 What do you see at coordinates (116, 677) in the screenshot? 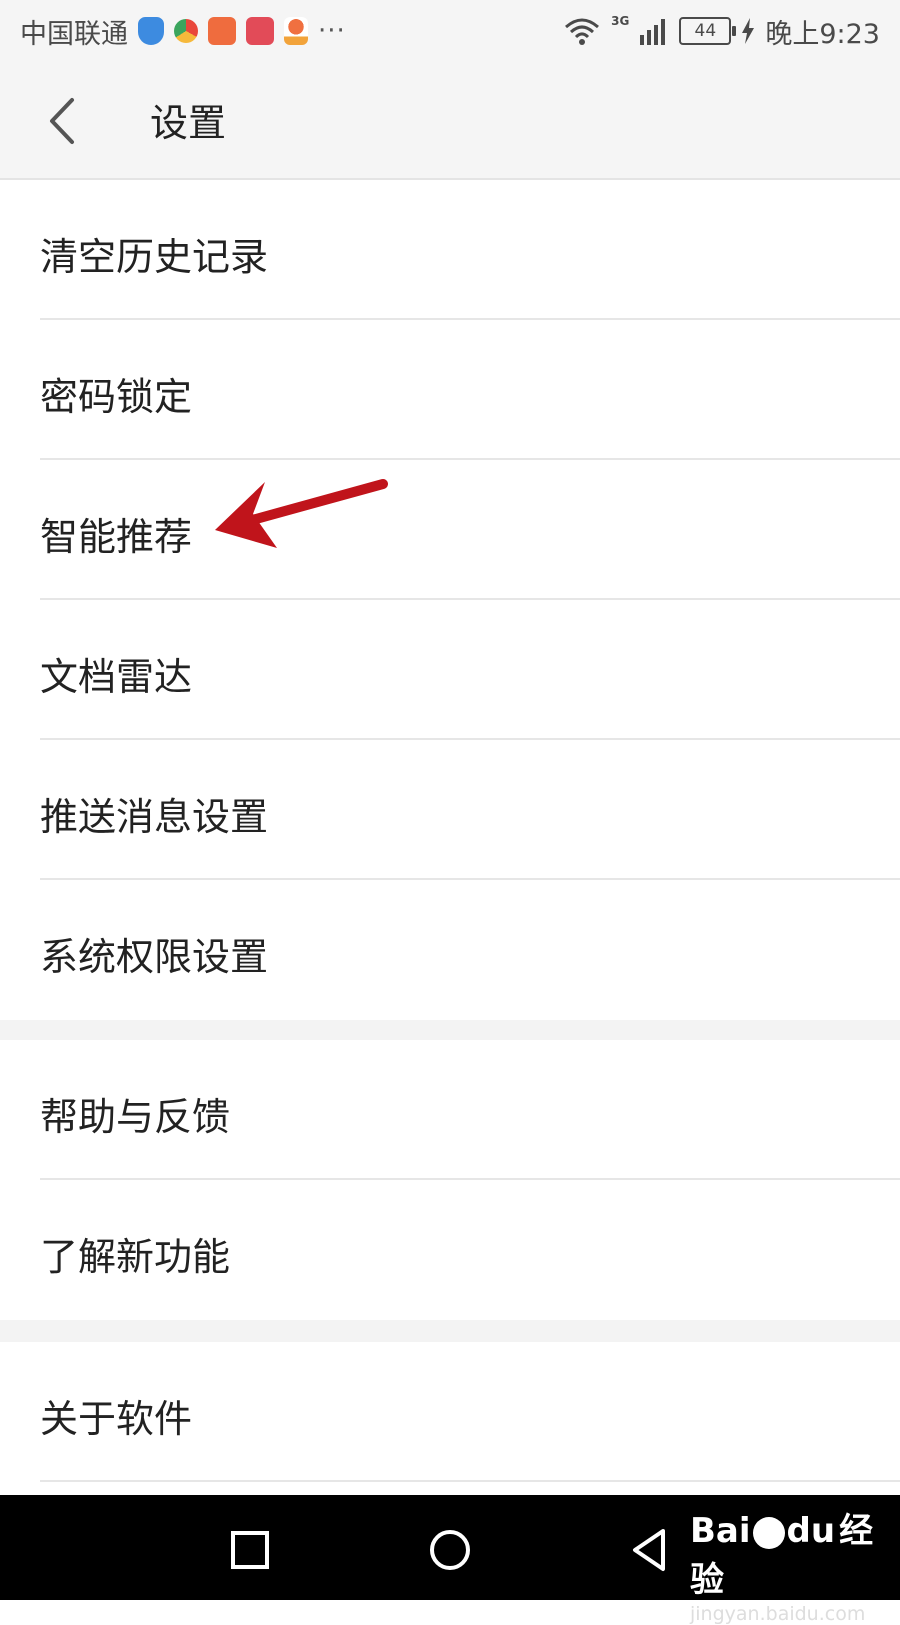
I see `setting-label: 文档雷达` at bounding box center [116, 677].